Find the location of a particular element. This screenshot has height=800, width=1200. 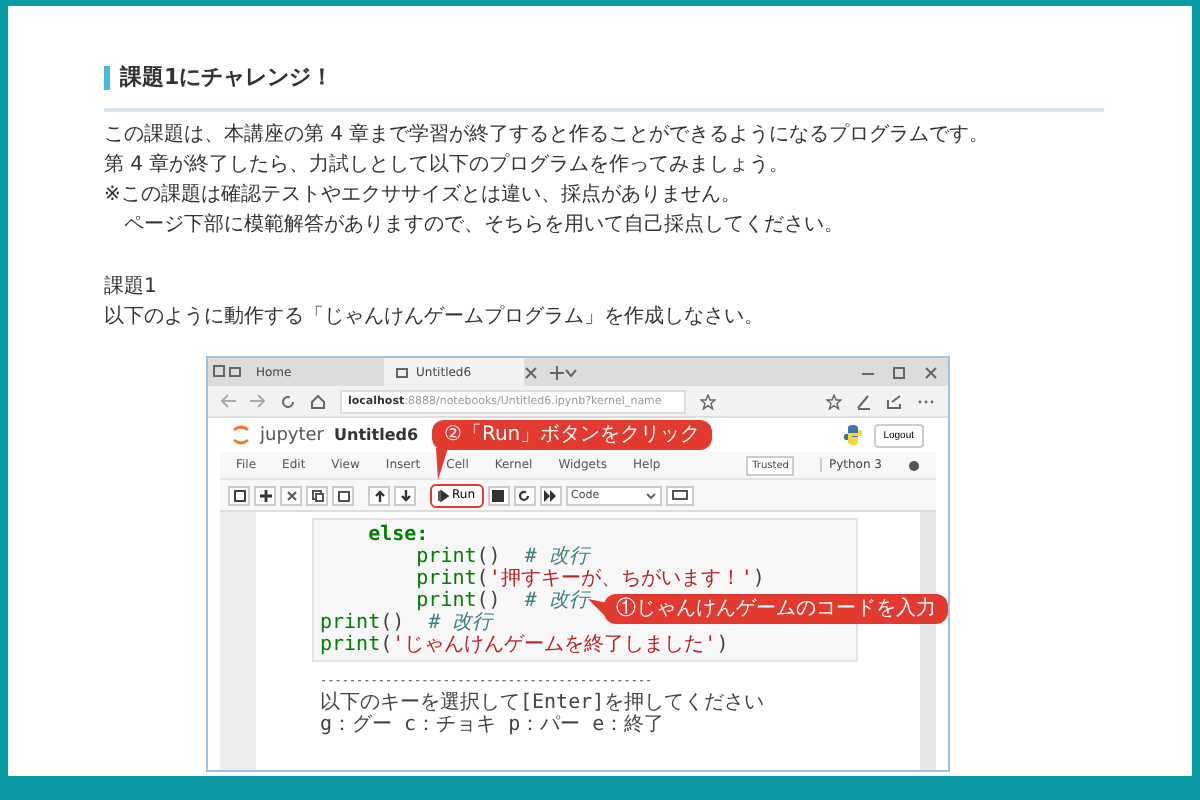

refresh-icon is located at coordinates (288, 401).